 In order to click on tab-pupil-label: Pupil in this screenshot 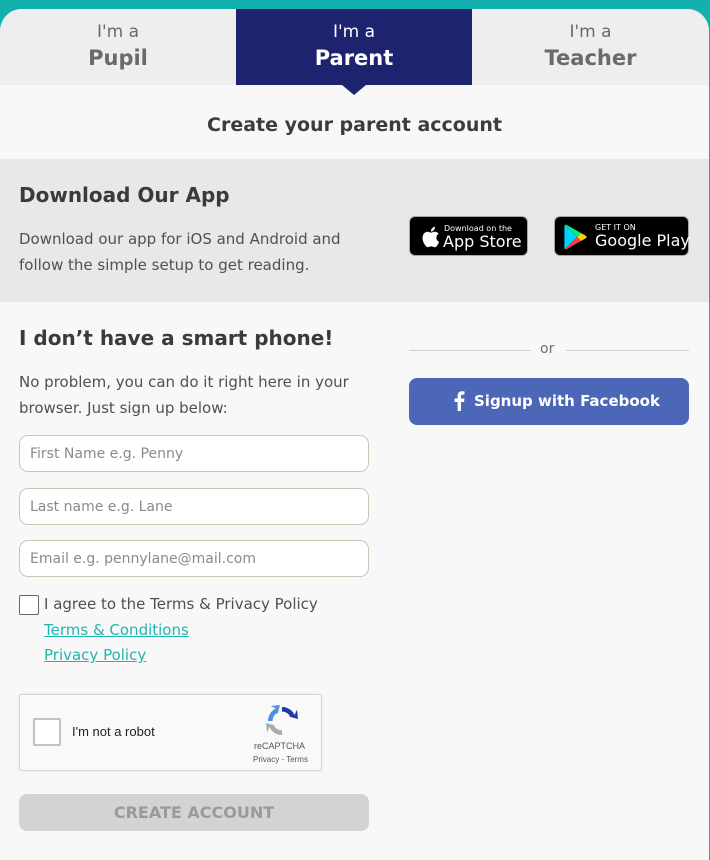, I will do `click(118, 58)`.